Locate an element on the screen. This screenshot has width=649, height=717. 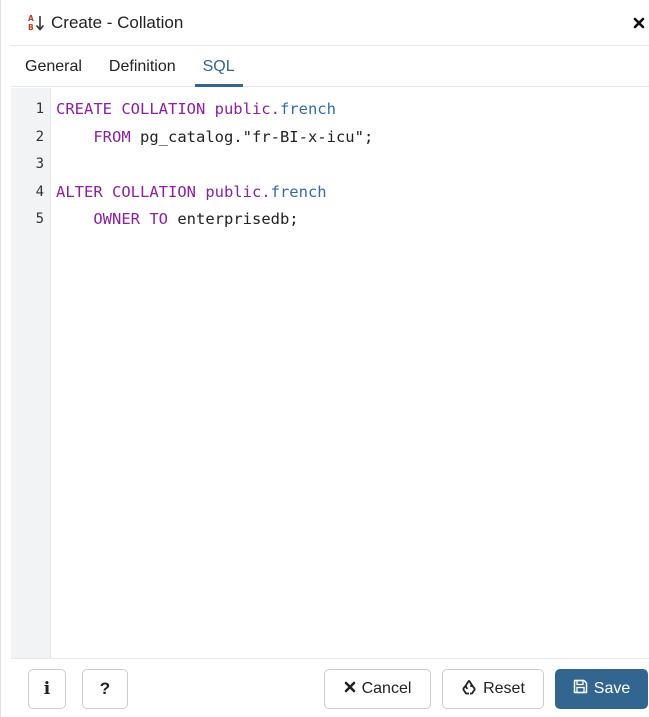
cancel-button: Cancel is located at coordinates (377, 689).